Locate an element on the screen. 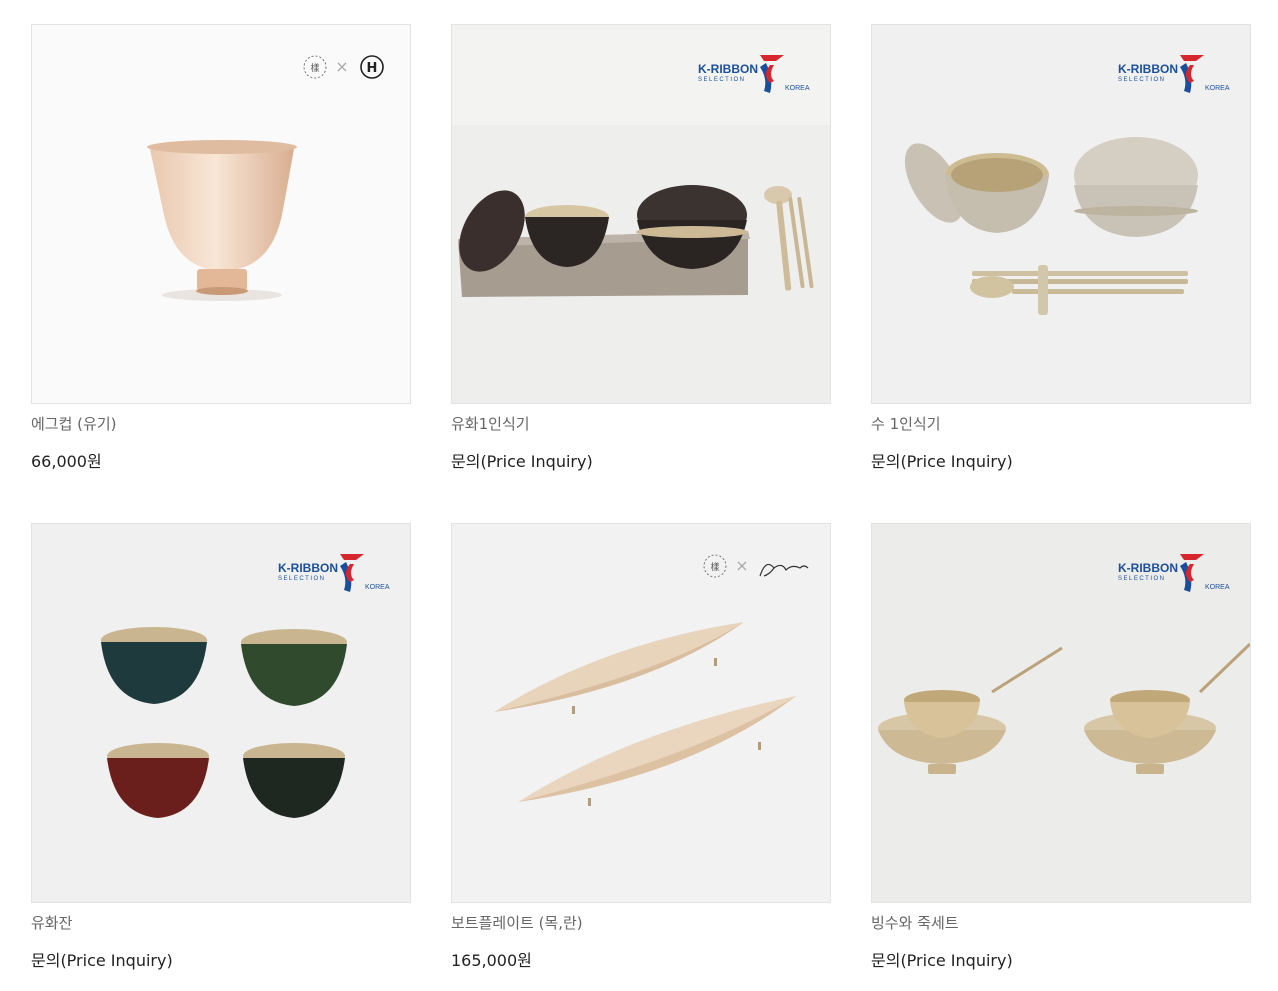  product-image-egg-cup: 樣 × H is located at coordinates (221, 214).